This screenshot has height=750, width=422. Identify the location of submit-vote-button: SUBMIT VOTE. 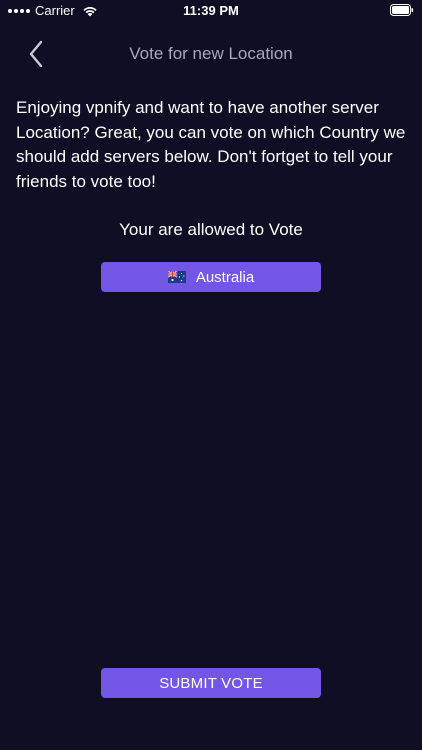
(211, 683).